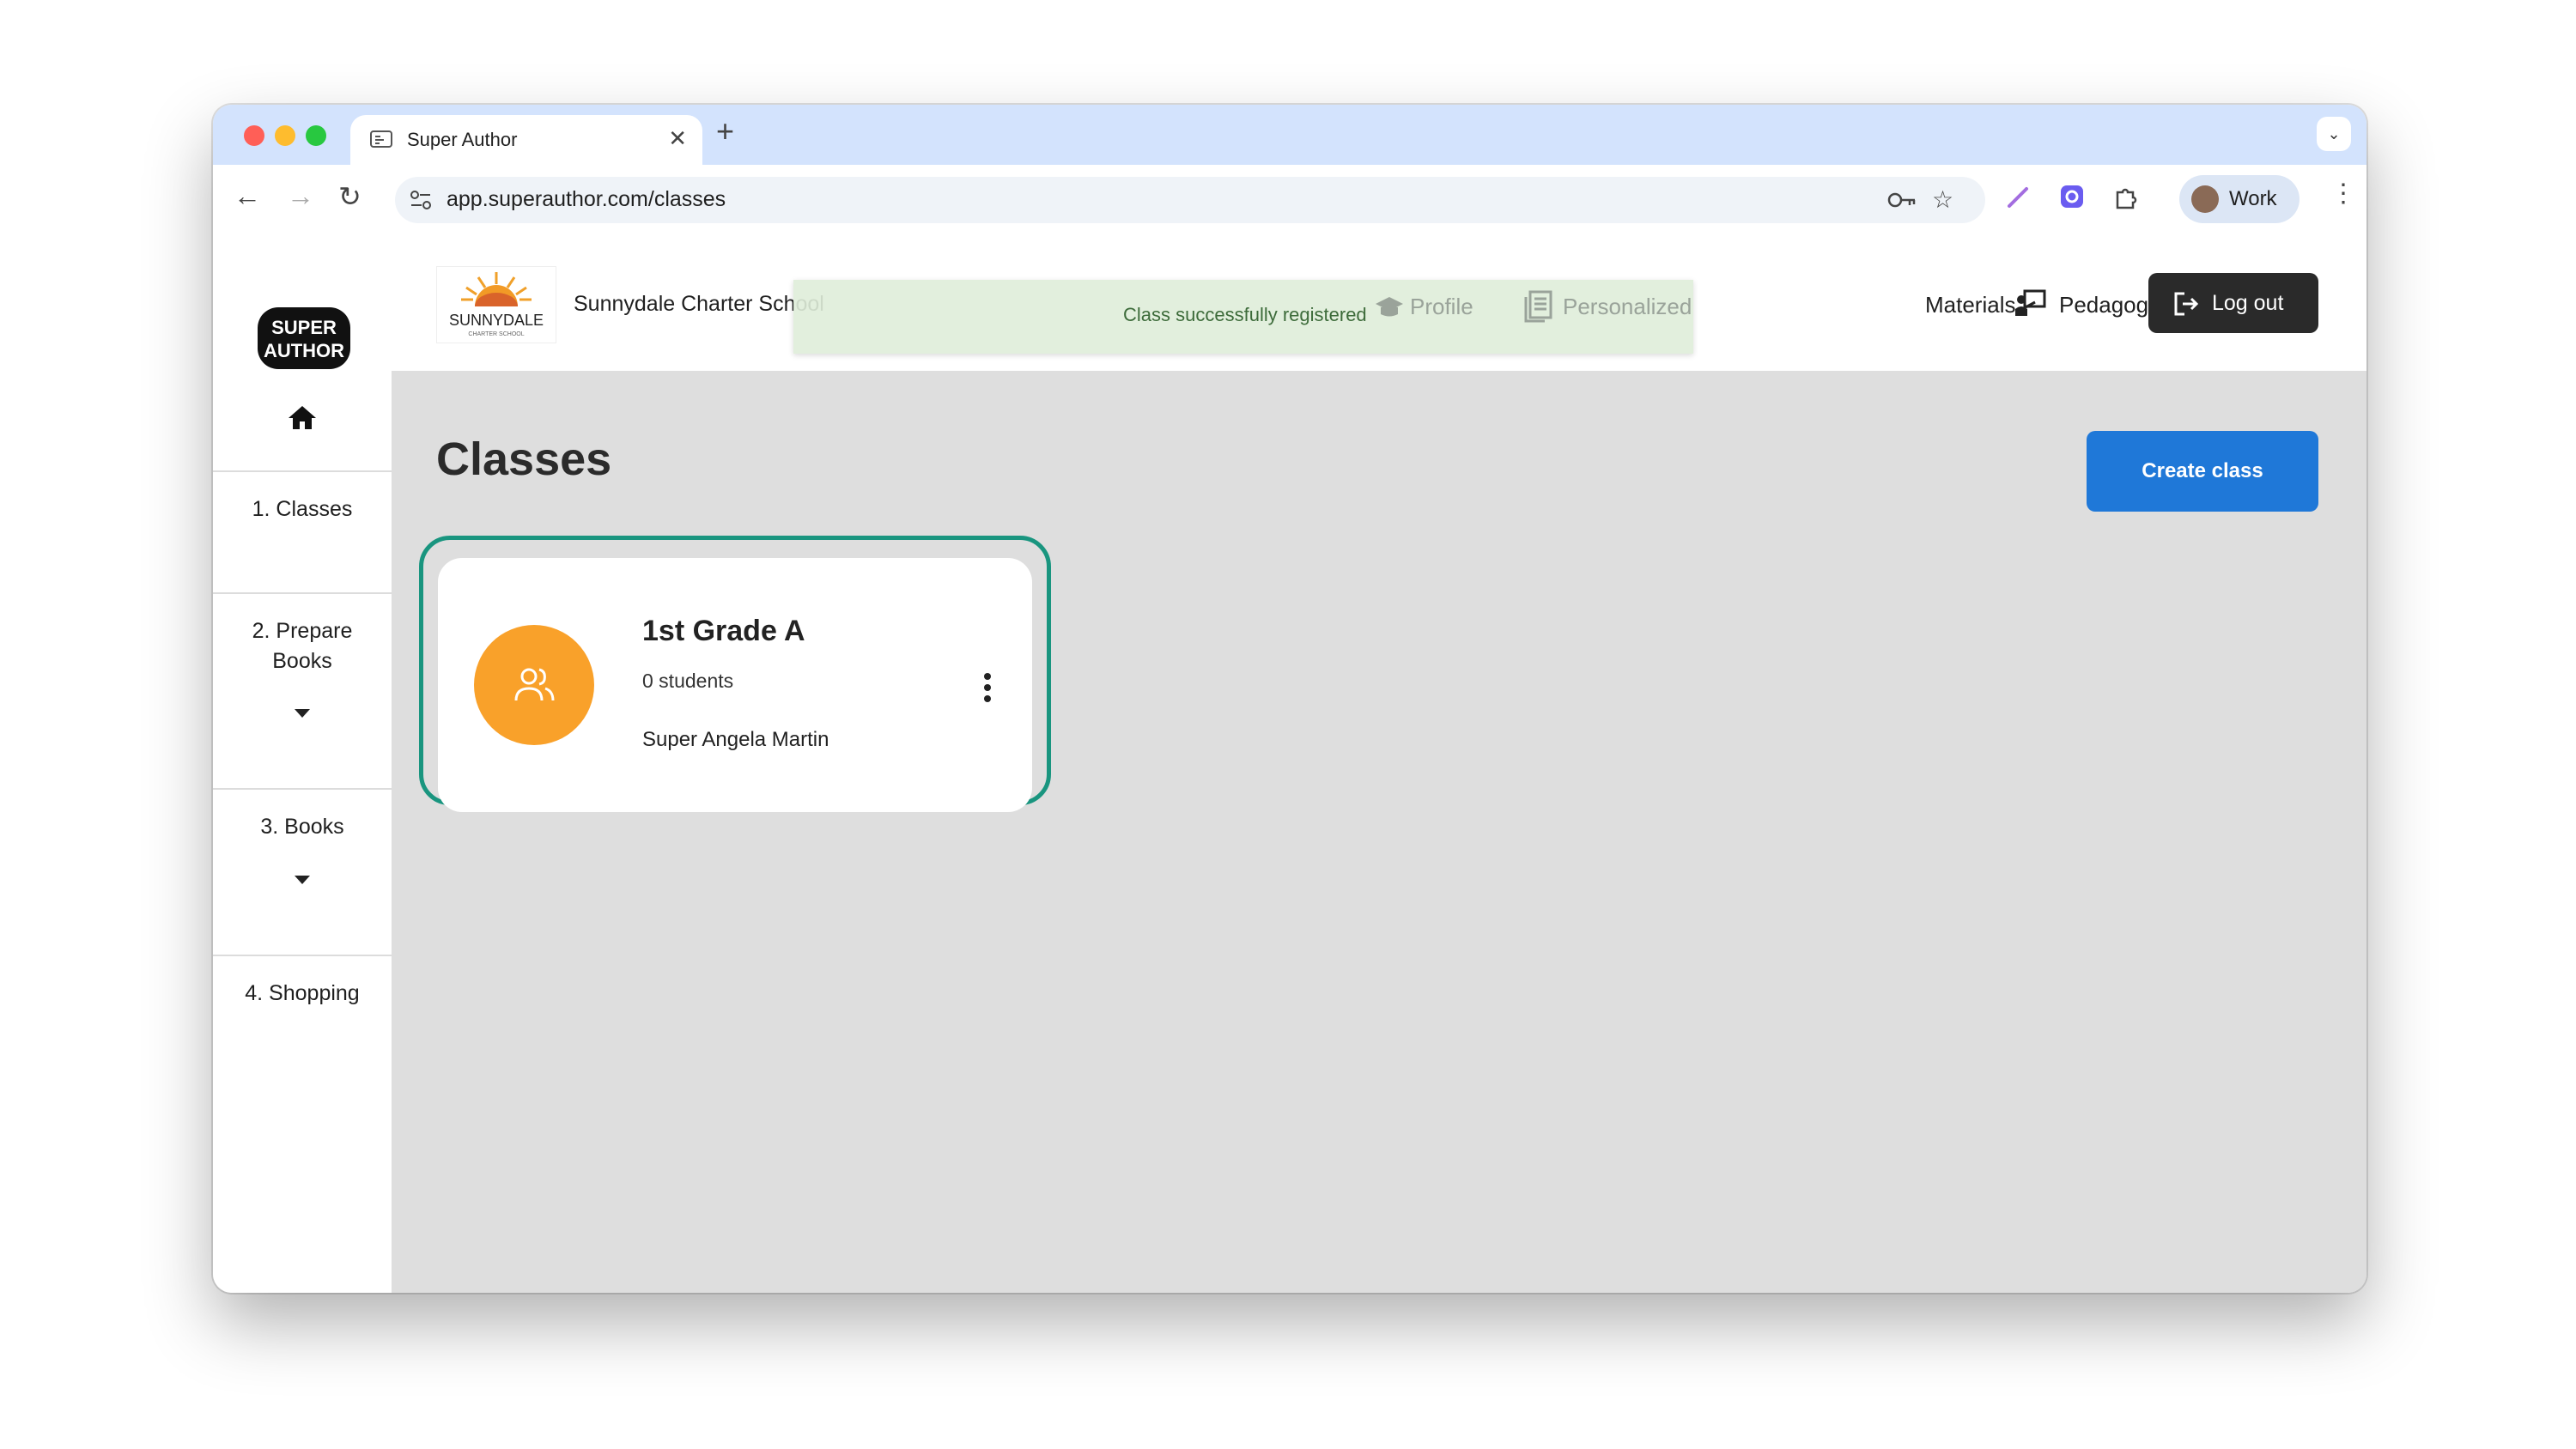 The image size is (2576, 1449). Describe the element at coordinates (1902, 200) in the screenshot. I see `password-key-icon` at that location.